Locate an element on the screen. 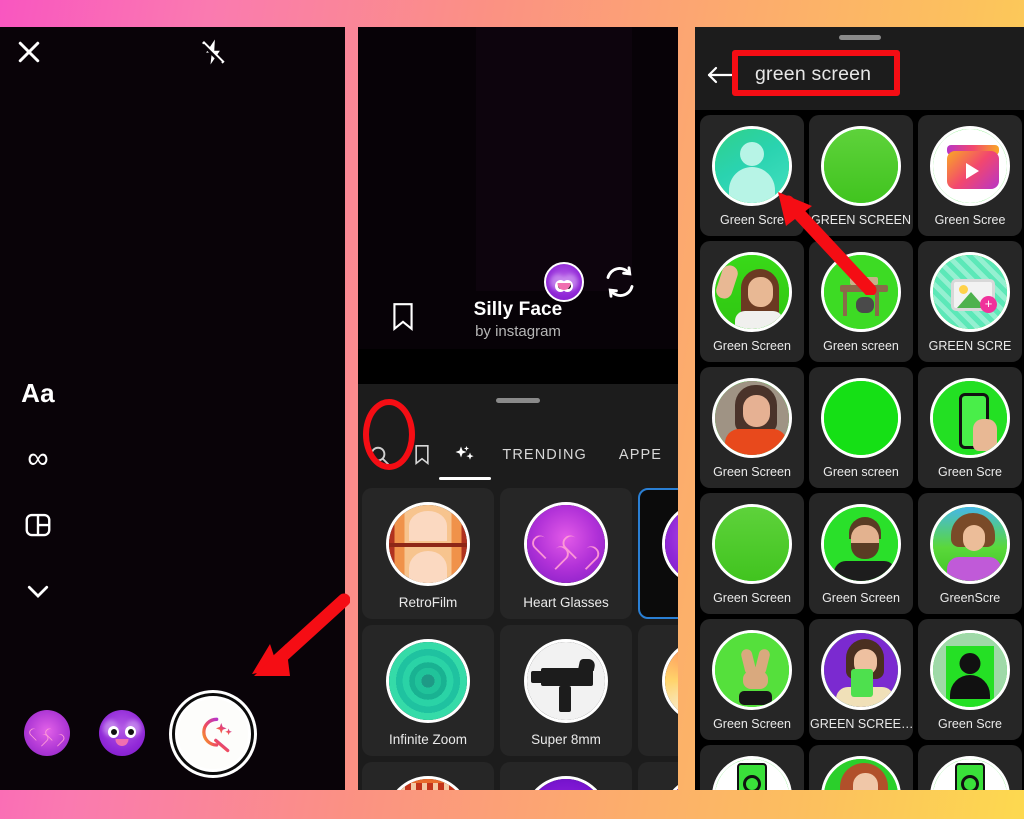  flash-off-icon is located at coordinates (213, 52).